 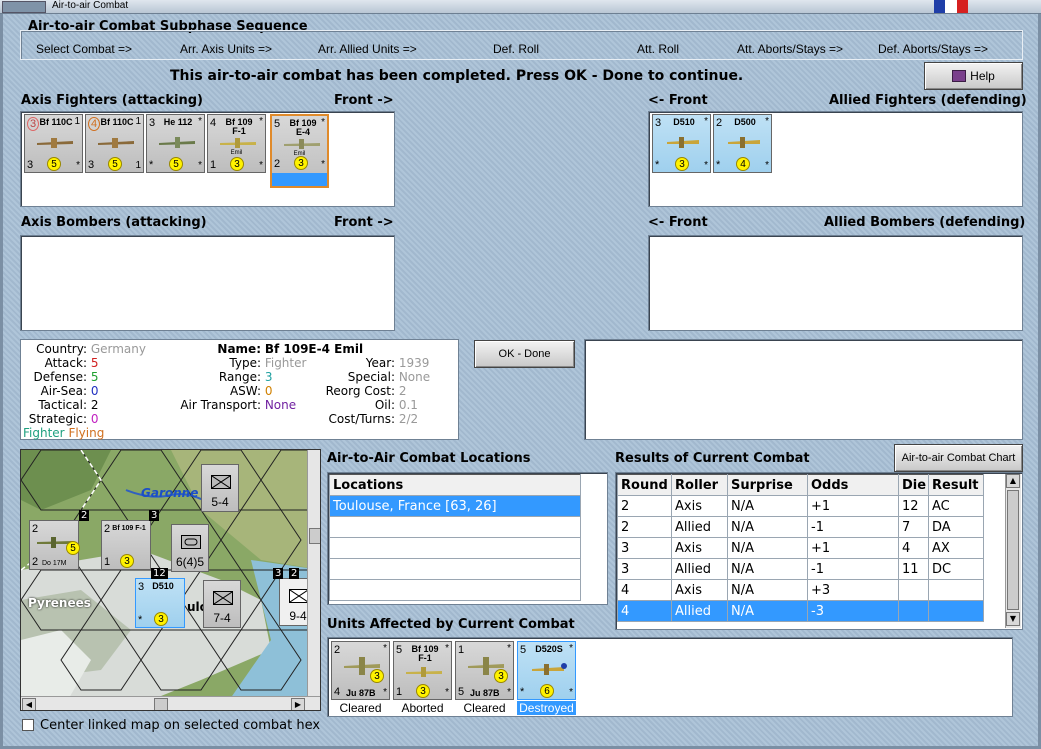 What do you see at coordinates (658, 49) in the screenshot?
I see `phase-att-roll: Att. Roll` at bounding box center [658, 49].